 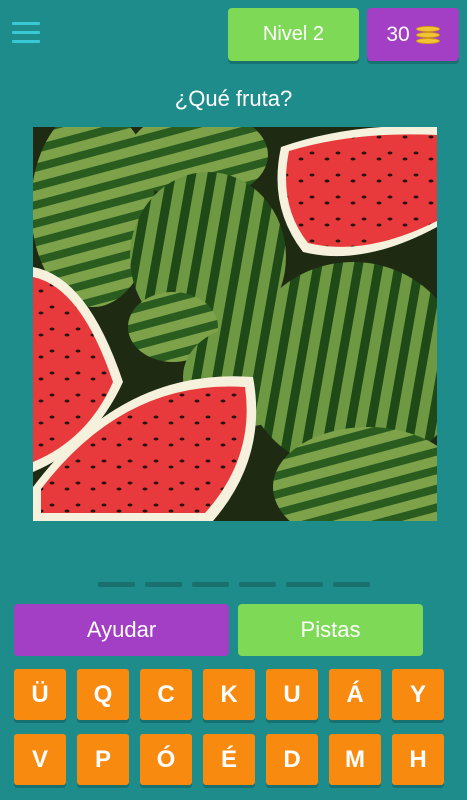 I want to click on answer-slots, so click(x=234, y=584).